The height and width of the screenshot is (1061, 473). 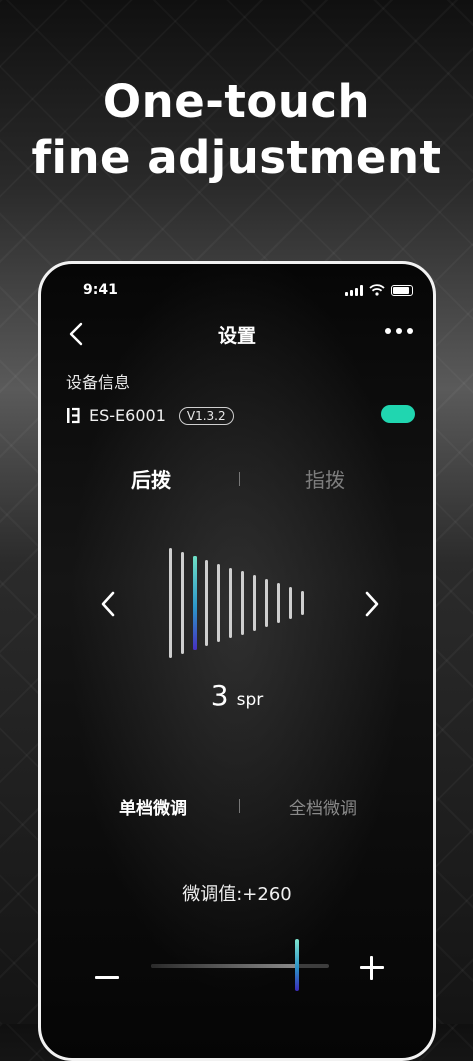 What do you see at coordinates (323, 806) in the screenshot?
I see `tab-all-gear-fine-tune: 全档微调` at bounding box center [323, 806].